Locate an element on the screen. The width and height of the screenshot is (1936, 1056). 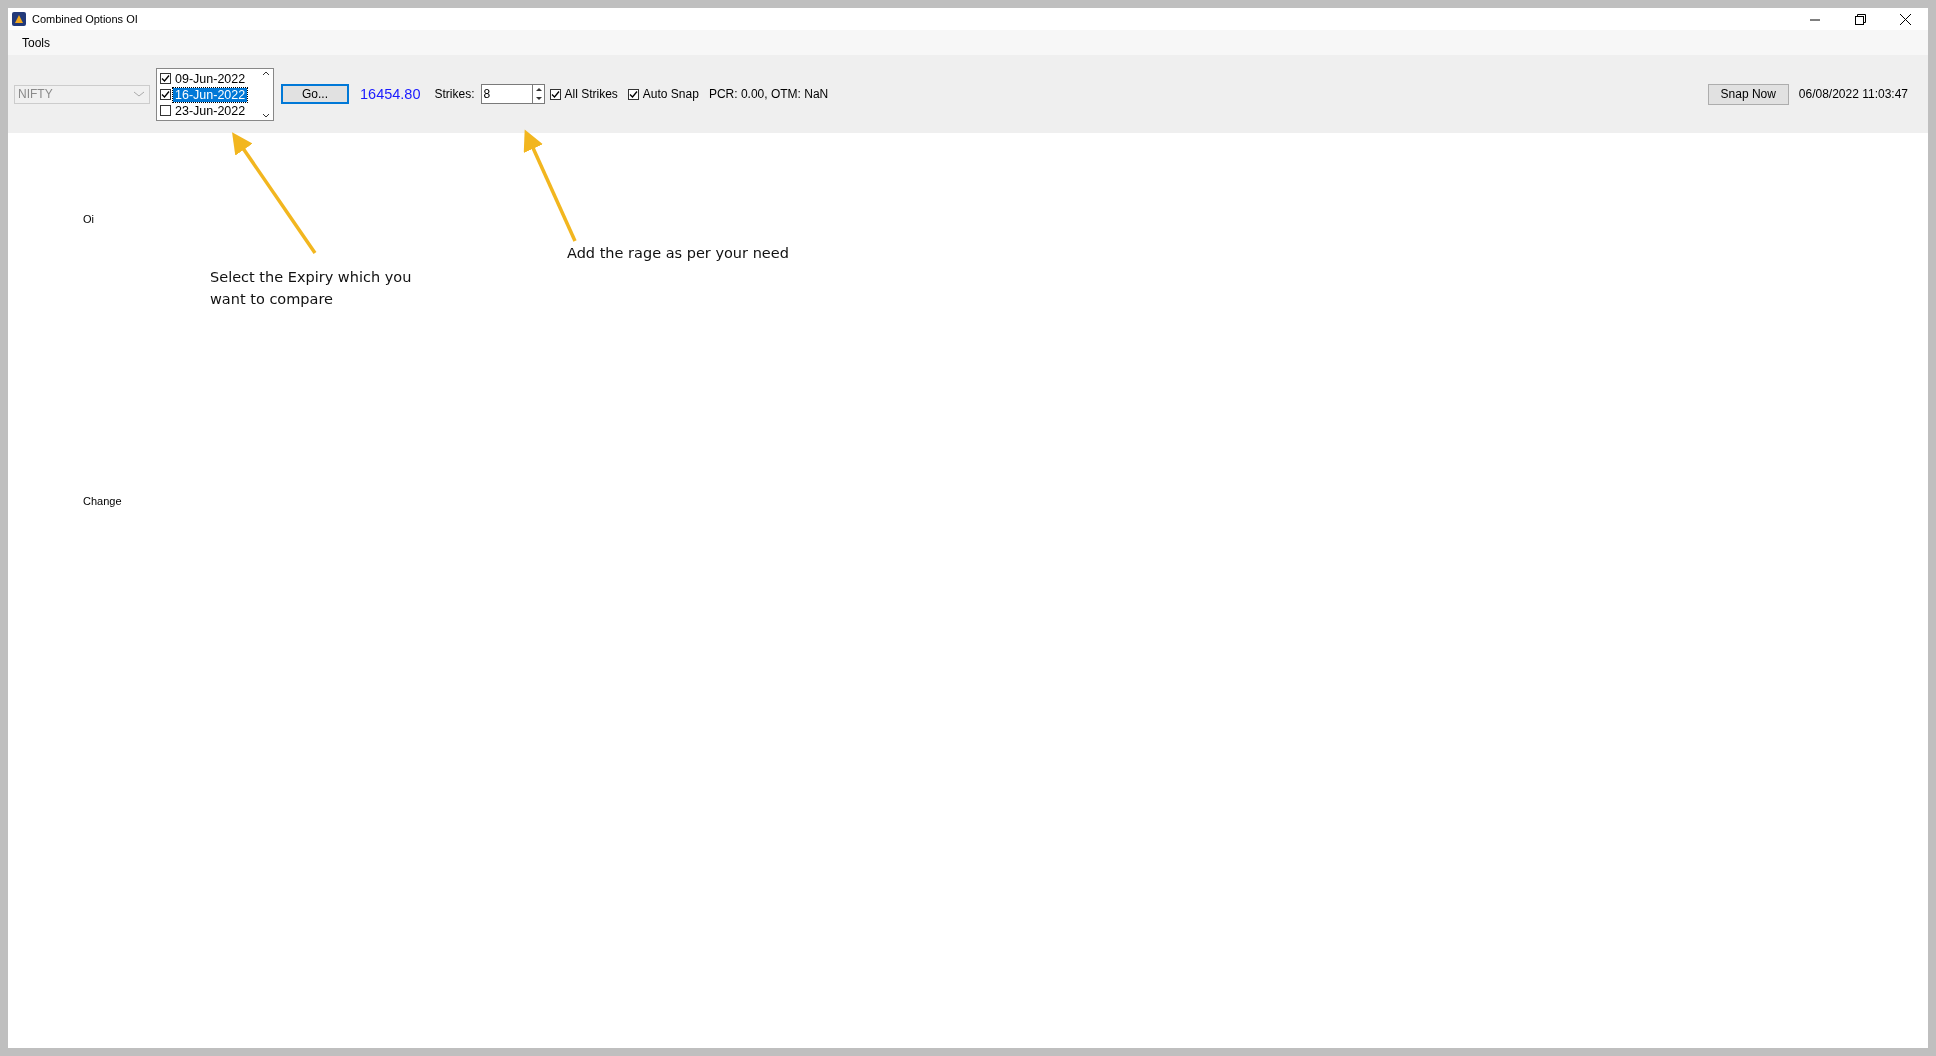
expiry-list: 09-Jun-2022 16-Jun-2022 23-Jun-2022 is located at coordinates (215, 94).